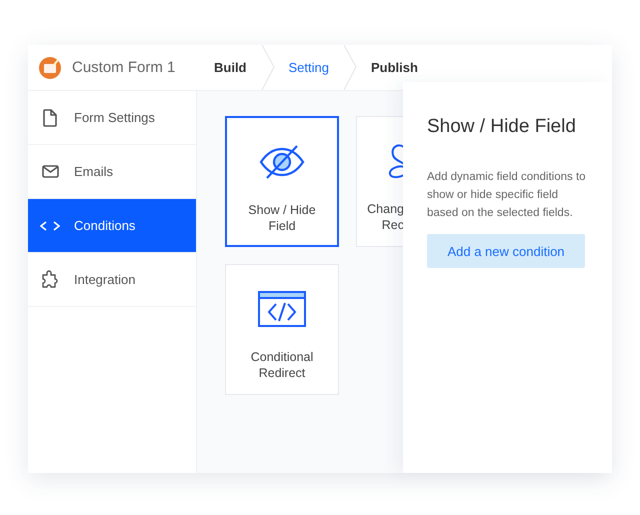 The image size is (640, 515). What do you see at coordinates (50, 68) in the screenshot?
I see `form-logo-icon` at bounding box center [50, 68].